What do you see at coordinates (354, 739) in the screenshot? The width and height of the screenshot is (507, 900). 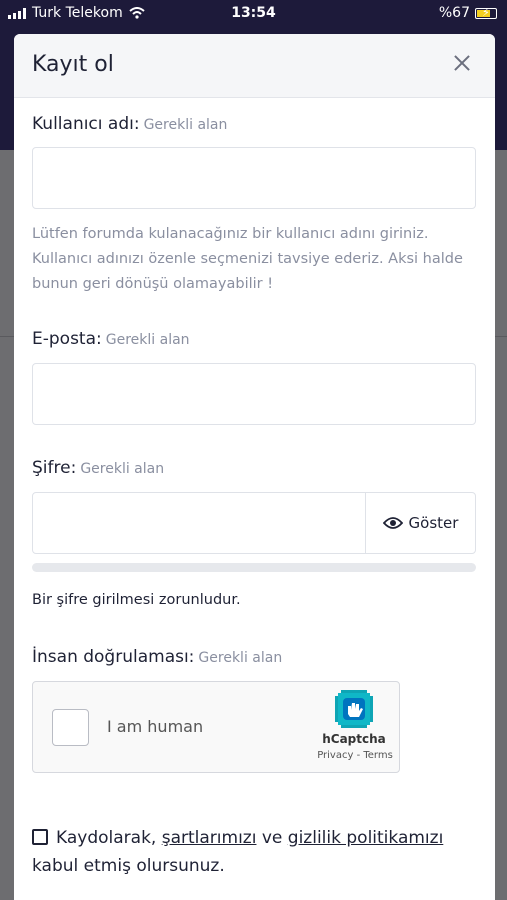 I see `hcaptcha-brand: hCaptcha` at bounding box center [354, 739].